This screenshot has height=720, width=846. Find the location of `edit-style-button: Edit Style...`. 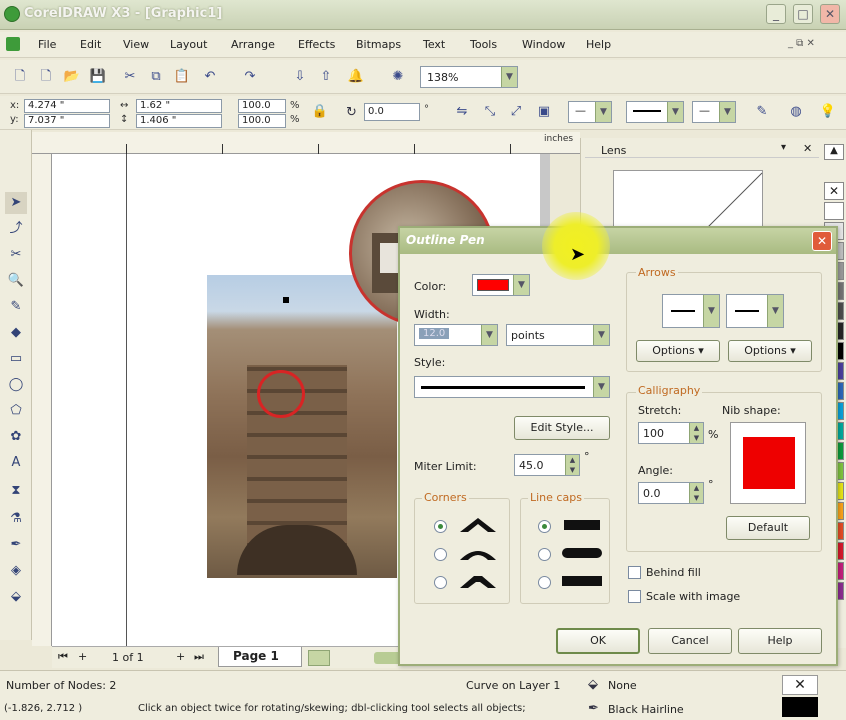

edit-style-button: Edit Style... is located at coordinates (562, 428).